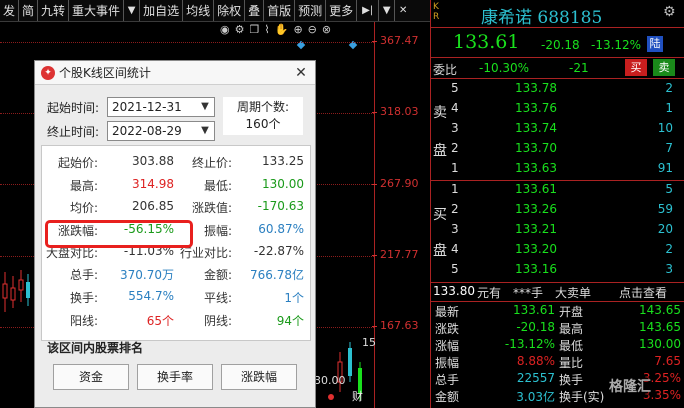 The height and width of the screenshot is (408, 684). I want to click on order-price: 133.74, so click(536, 128).